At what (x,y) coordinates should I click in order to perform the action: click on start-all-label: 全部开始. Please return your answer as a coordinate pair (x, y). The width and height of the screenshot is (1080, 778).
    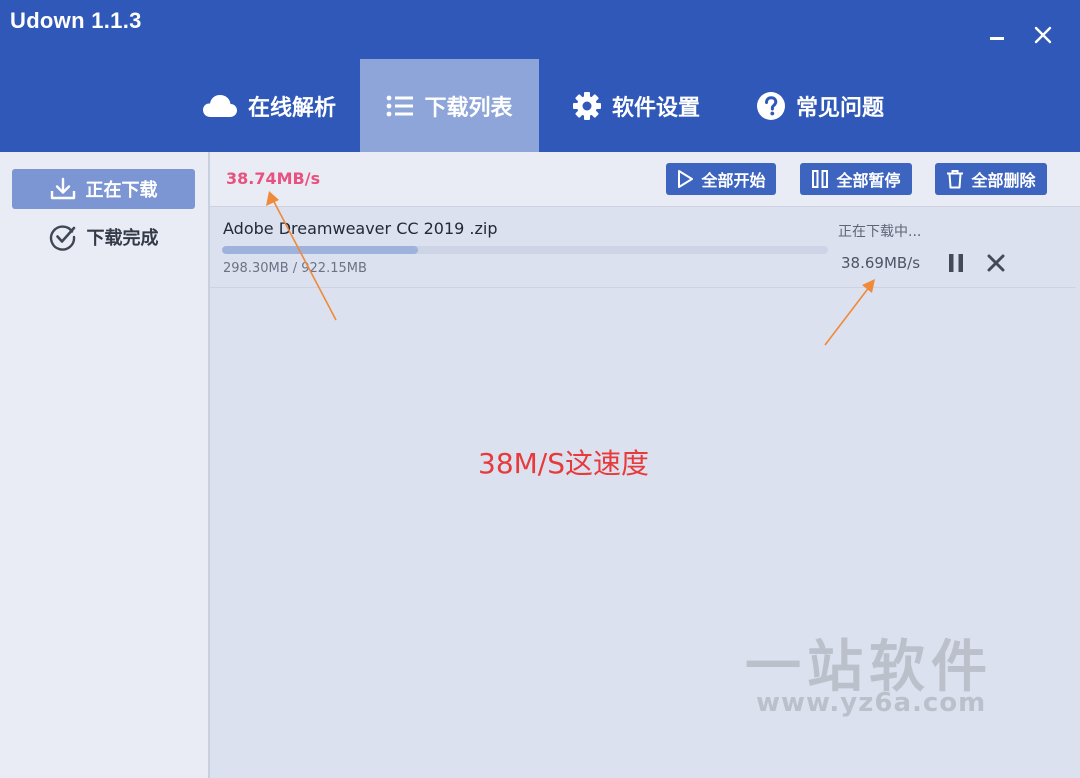
    Looking at the image, I should click on (733, 180).